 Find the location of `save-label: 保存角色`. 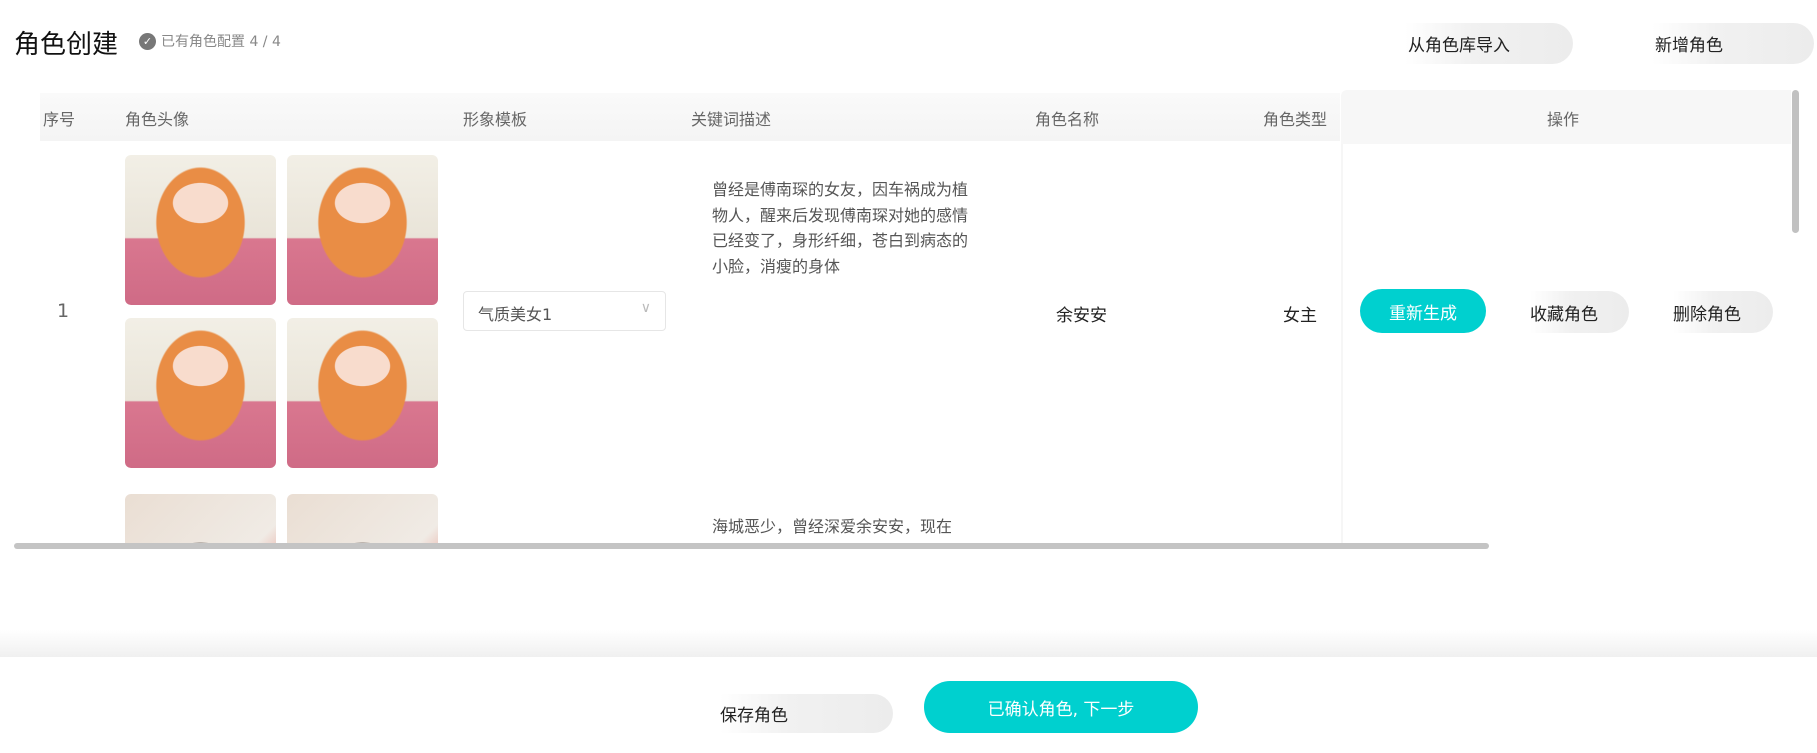

save-label: 保存角色 is located at coordinates (754, 716).